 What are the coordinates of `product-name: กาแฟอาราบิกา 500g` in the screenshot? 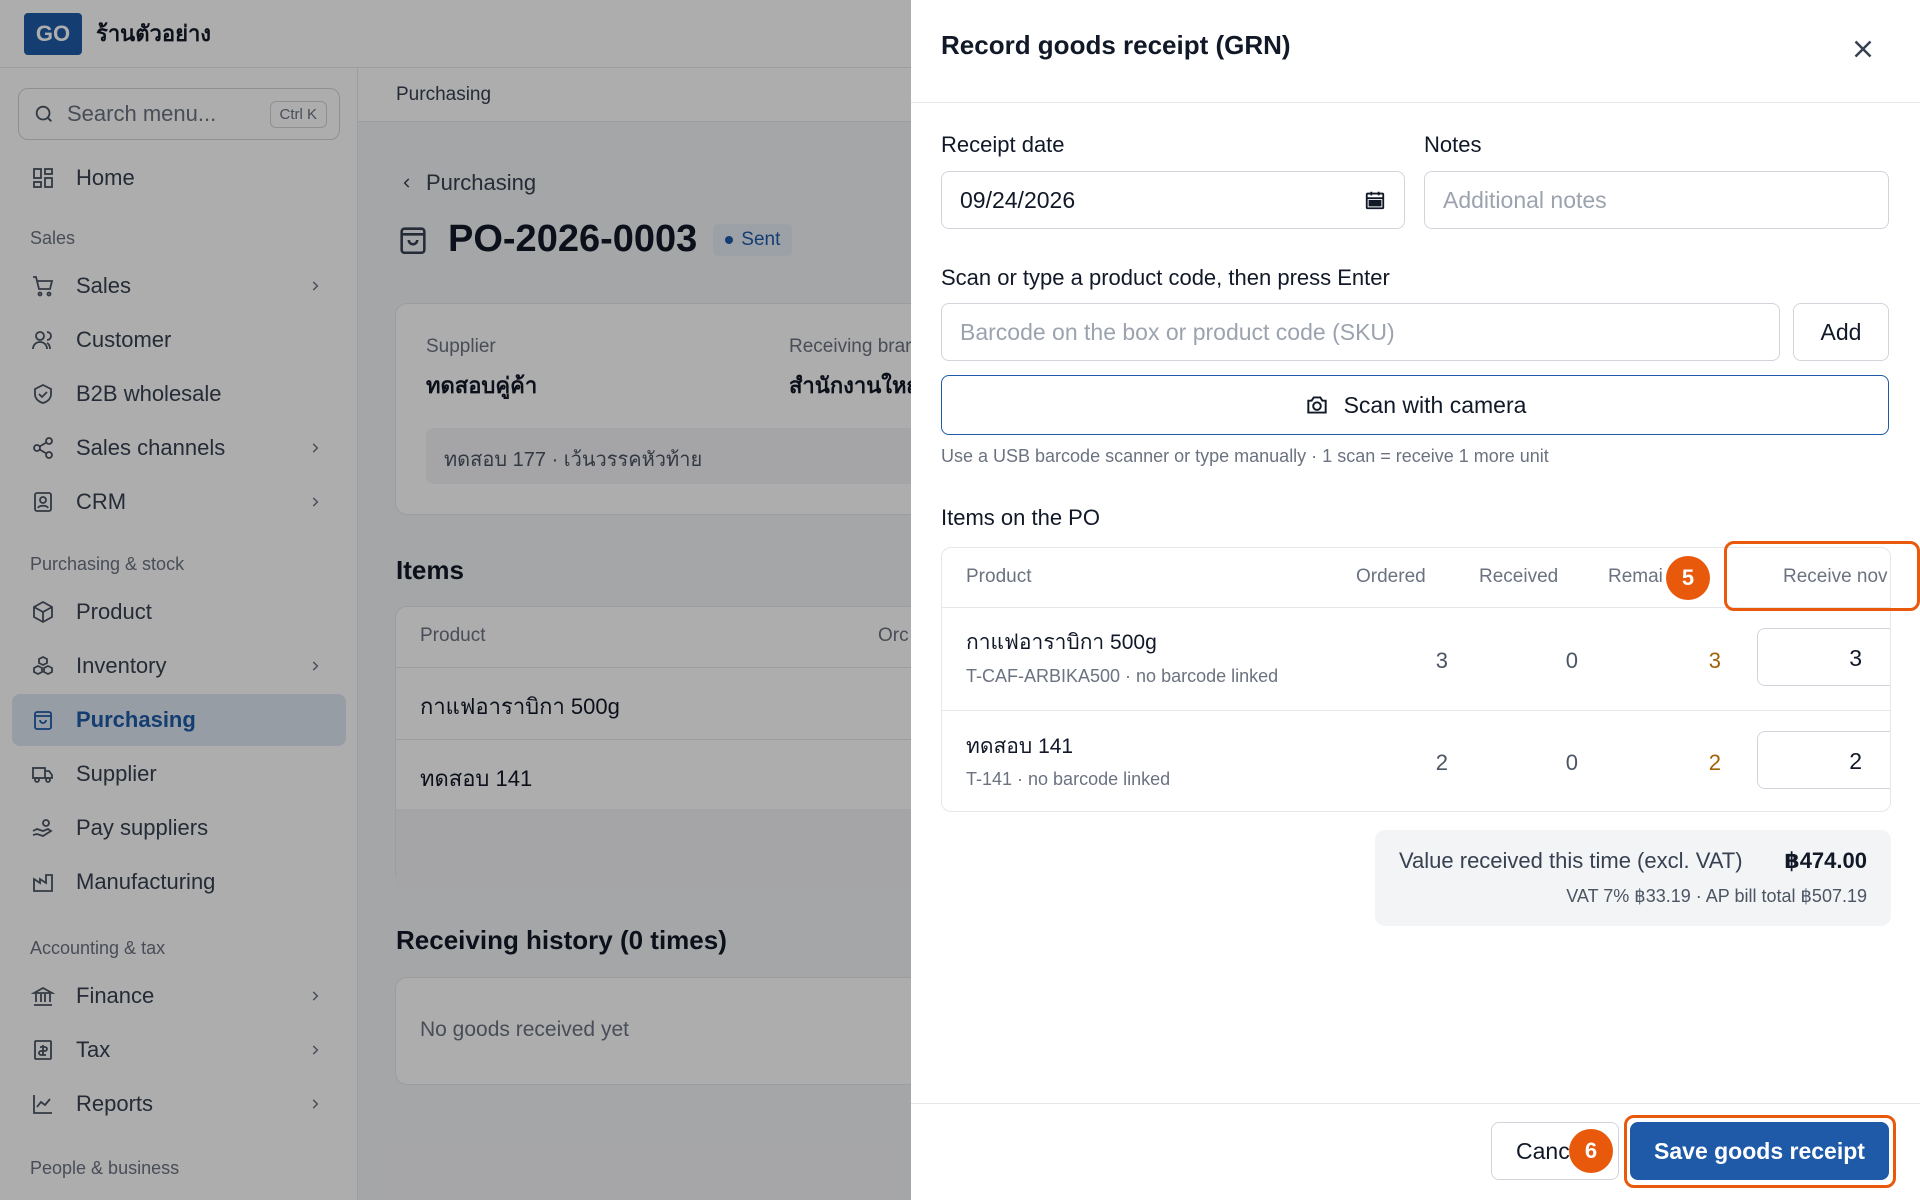 It's located at (1061, 642).